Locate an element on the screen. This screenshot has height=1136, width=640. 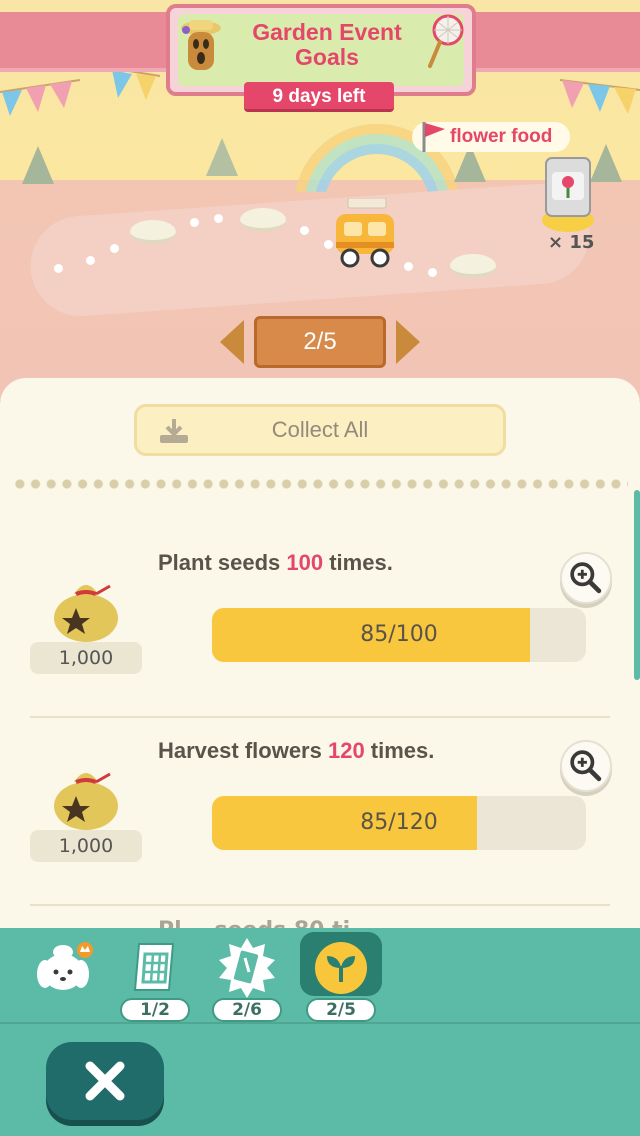
seed-bag-icon is located at coordinates (568, 194).